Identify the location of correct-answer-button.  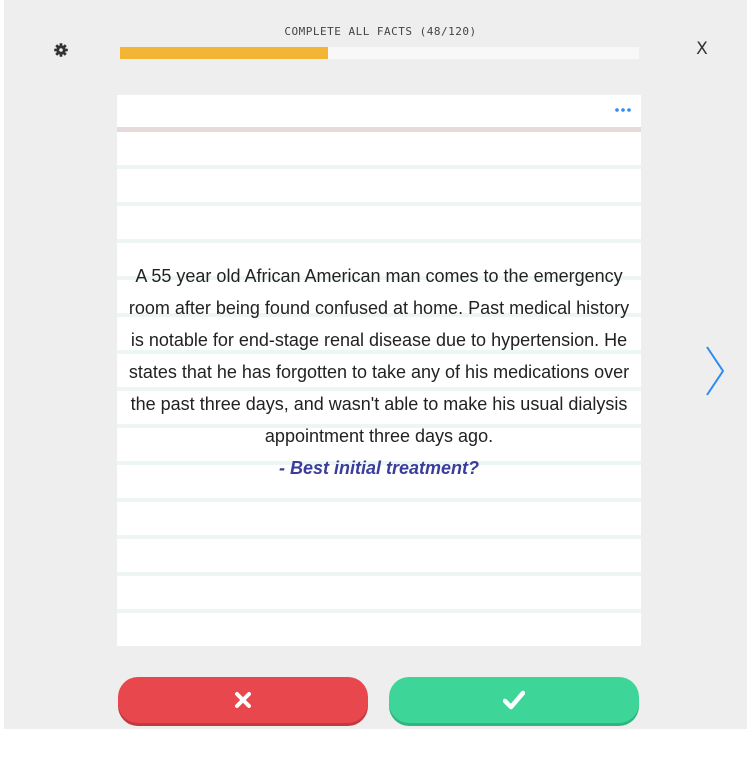
(514, 700).